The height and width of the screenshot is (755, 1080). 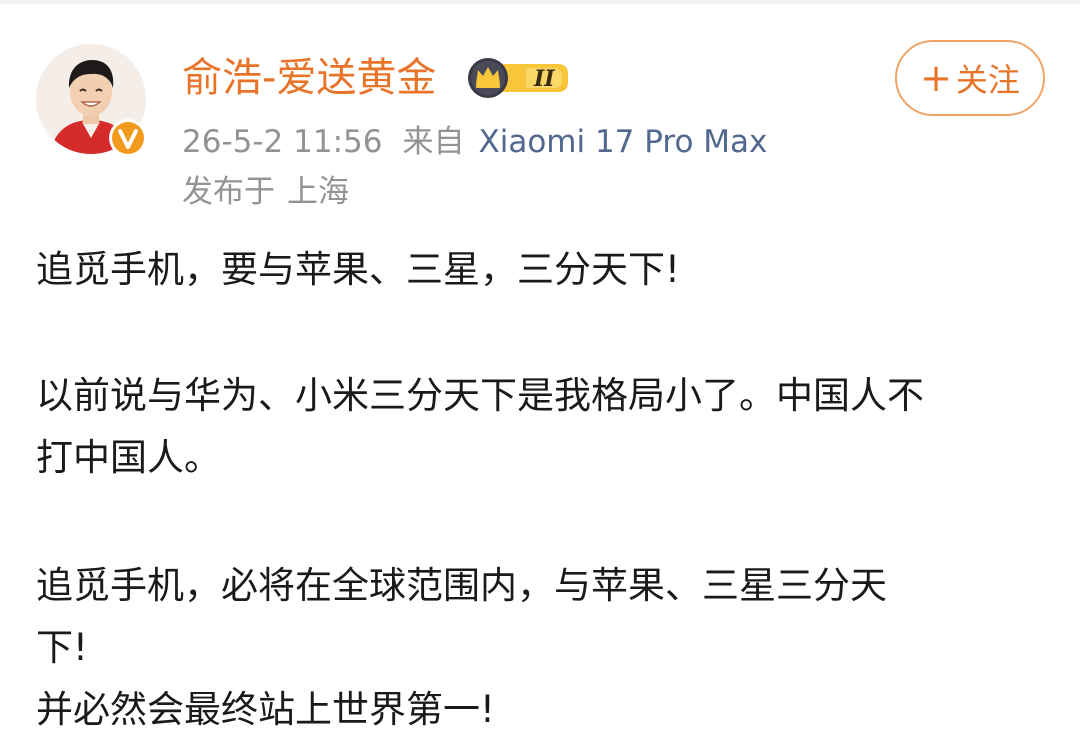 What do you see at coordinates (62, 647) in the screenshot?
I see `post-line: 下!` at bounding box center [62, 647].